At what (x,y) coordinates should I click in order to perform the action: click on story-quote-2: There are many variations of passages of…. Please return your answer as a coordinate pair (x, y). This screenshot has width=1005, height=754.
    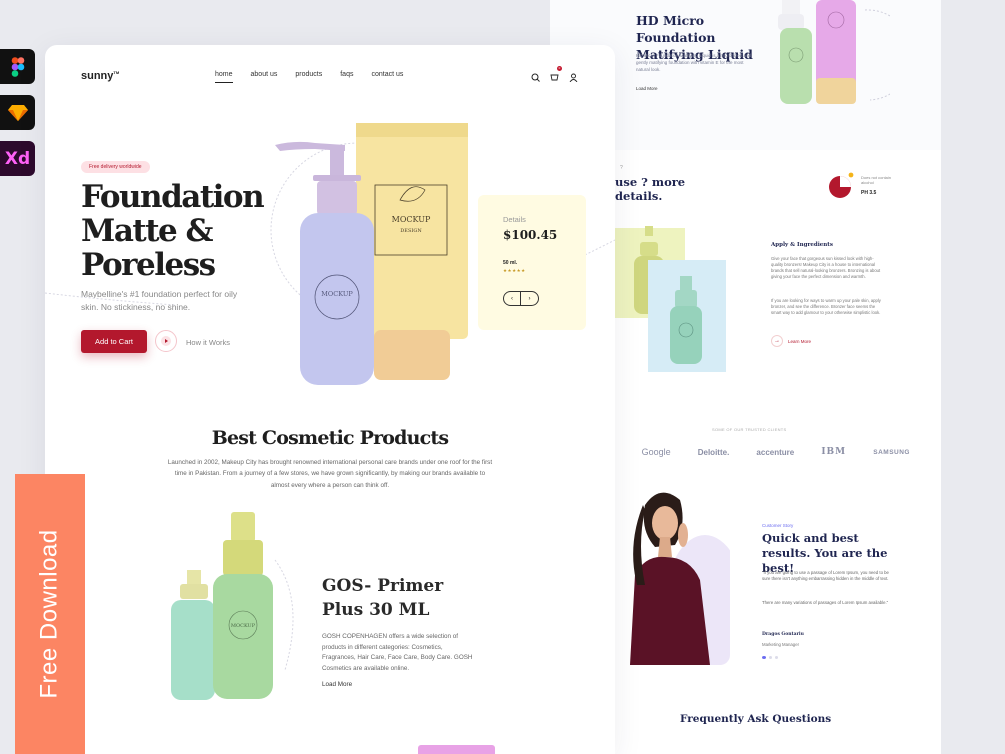
    Looking at the image, I should click on (825, 602).